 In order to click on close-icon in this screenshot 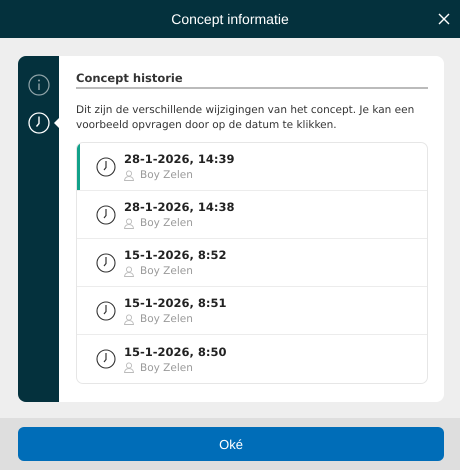, I will do `click(444, 19)`.